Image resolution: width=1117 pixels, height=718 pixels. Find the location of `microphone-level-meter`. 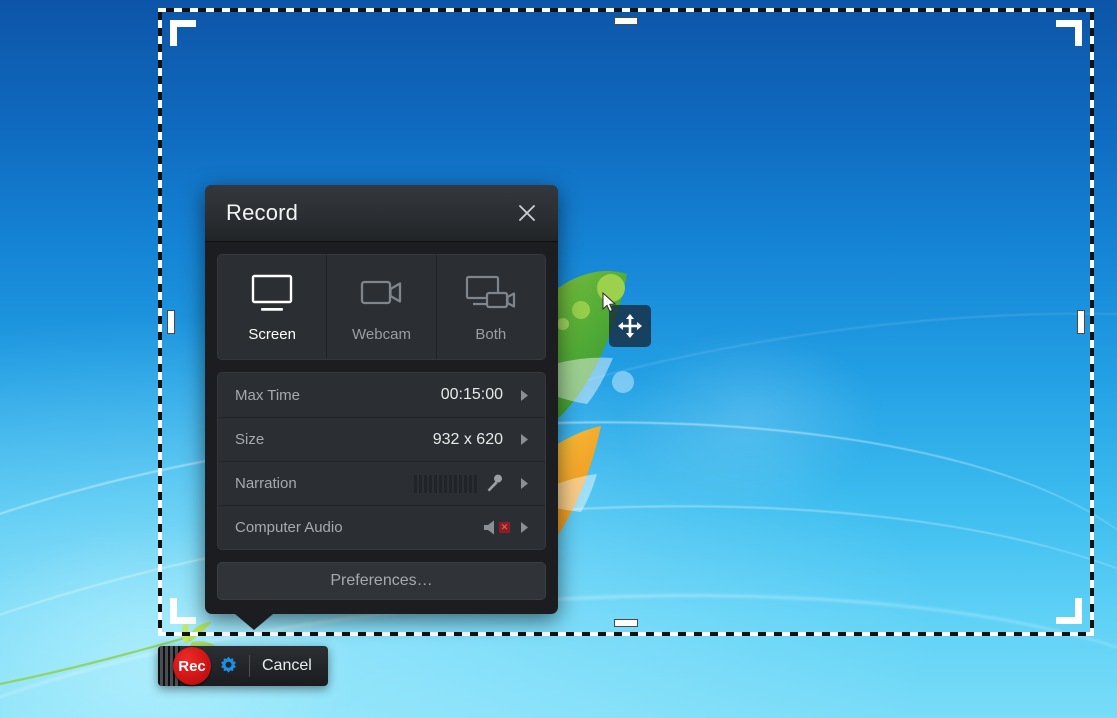

microphone-level-meter is located at coordinates (445, 483).